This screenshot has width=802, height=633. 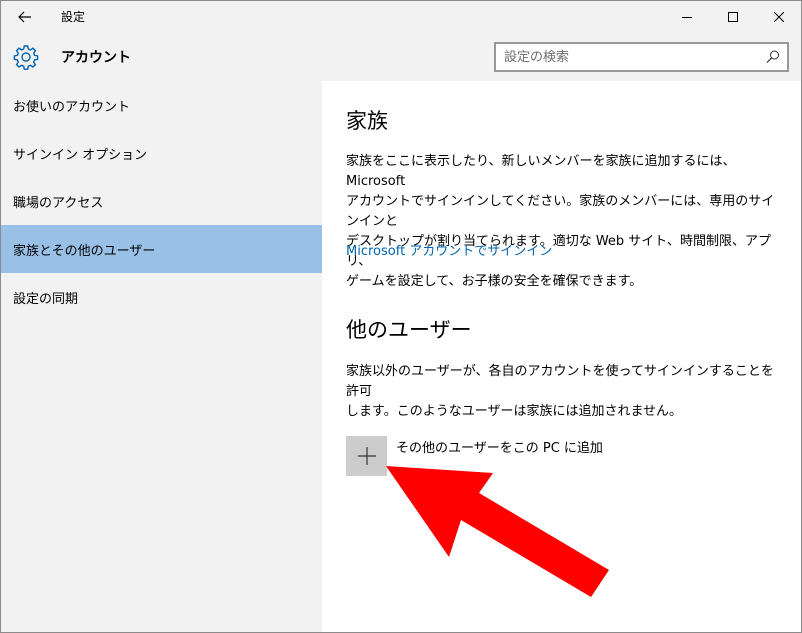 What do you see at coordinates (499, 446) in the screenshot?
I see `add-other-user-label: その他のユーザーをこの PC に追加` at bounding box center [499, 446].